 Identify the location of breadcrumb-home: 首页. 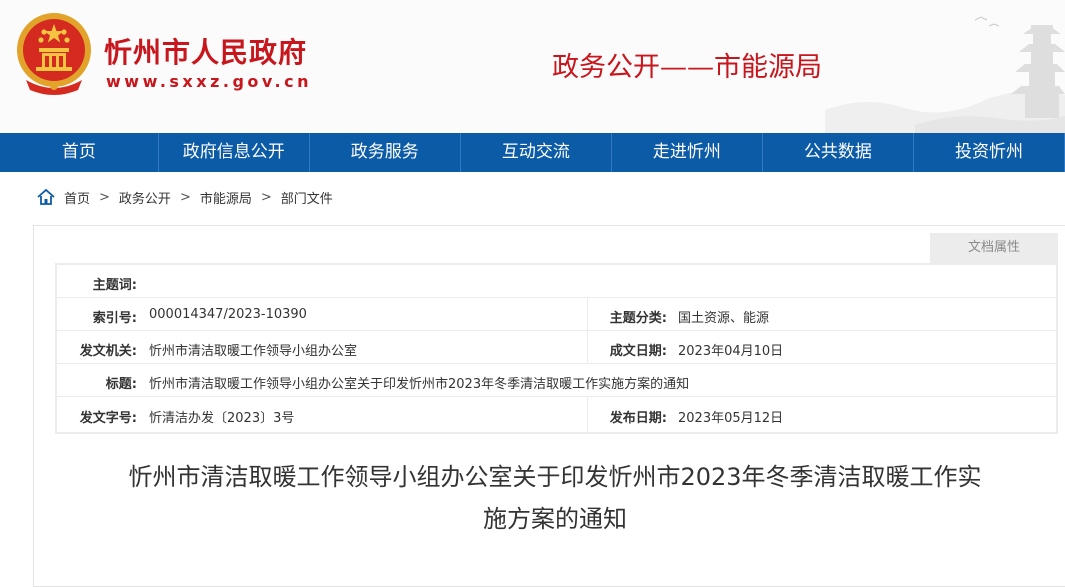
(77, 197).